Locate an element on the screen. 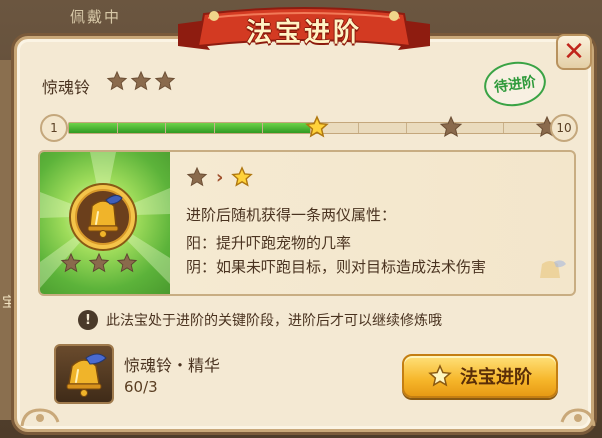 This screenshot has height=438, width=602. yin-effect: 阴：如果未吓跑目标，则对目标造成法术伤害 is located at coordinates (336, 267).